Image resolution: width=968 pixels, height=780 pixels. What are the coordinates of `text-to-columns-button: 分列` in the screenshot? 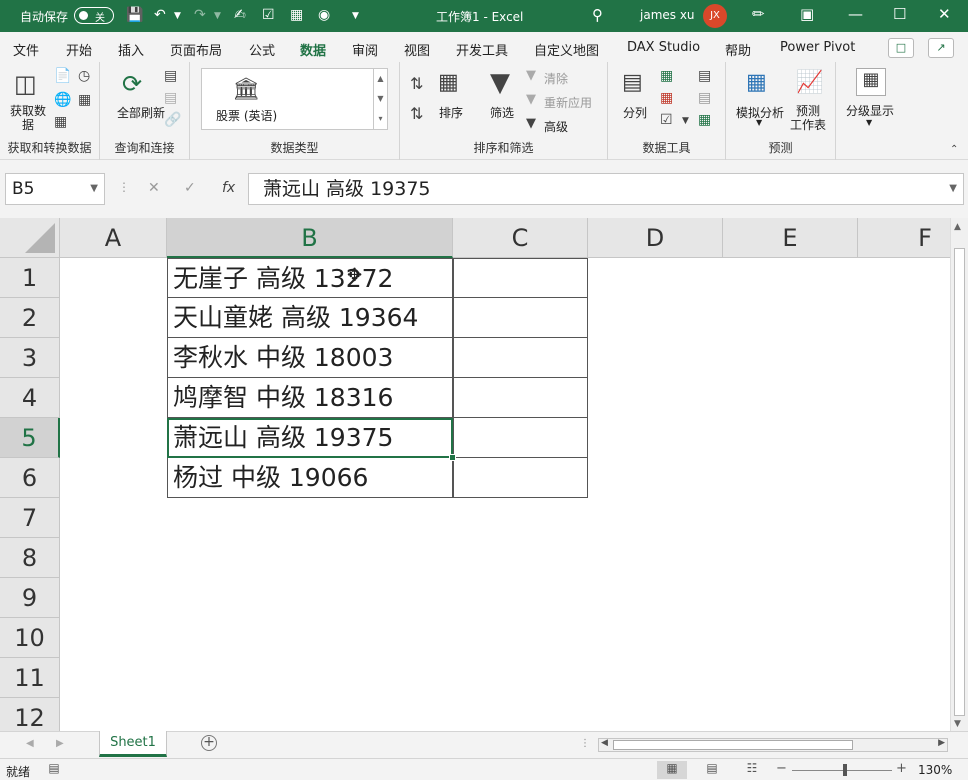 It's located at (635, 112).